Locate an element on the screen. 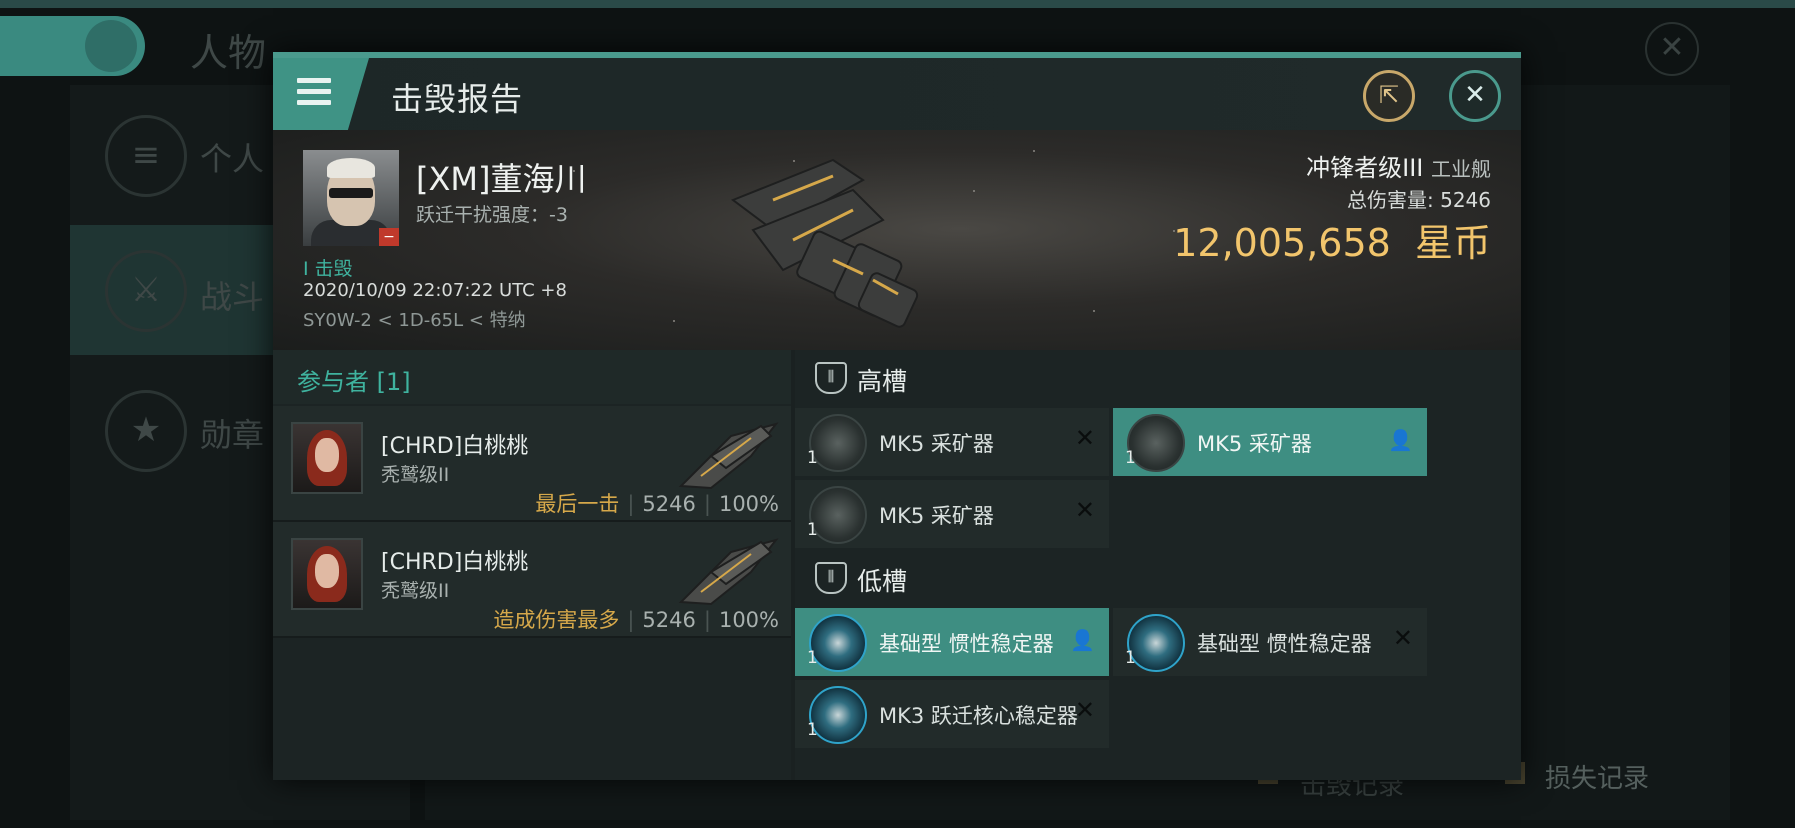 Image resolution: width=1795 pixels, height=828 pixels. module-item: 1 MK5 采矿器 👤 is located at coordinates (1270, 442).